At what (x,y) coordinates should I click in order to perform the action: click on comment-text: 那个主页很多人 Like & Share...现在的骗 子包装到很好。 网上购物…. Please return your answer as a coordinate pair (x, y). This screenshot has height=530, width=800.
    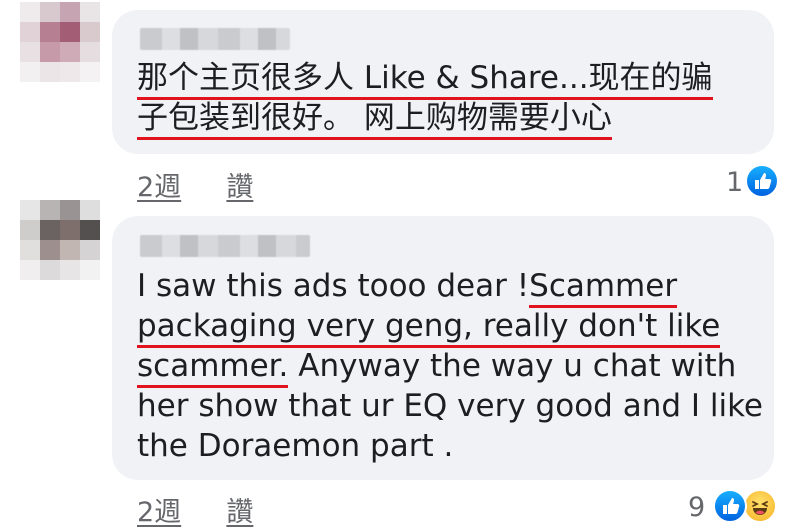
    Looking at the image, I should click on (425, 99).